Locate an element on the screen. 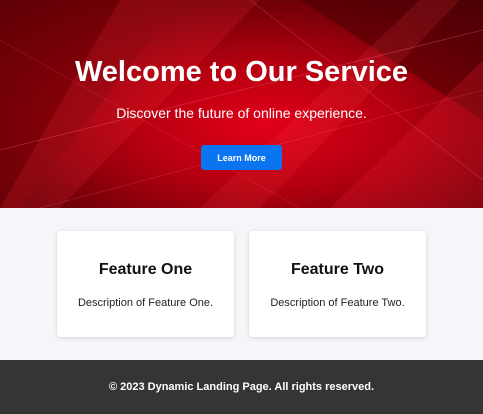 The height and width of the screenshot is (414, 483). hero-title: Welcome to Our Service is located at coordinates (241, 72).